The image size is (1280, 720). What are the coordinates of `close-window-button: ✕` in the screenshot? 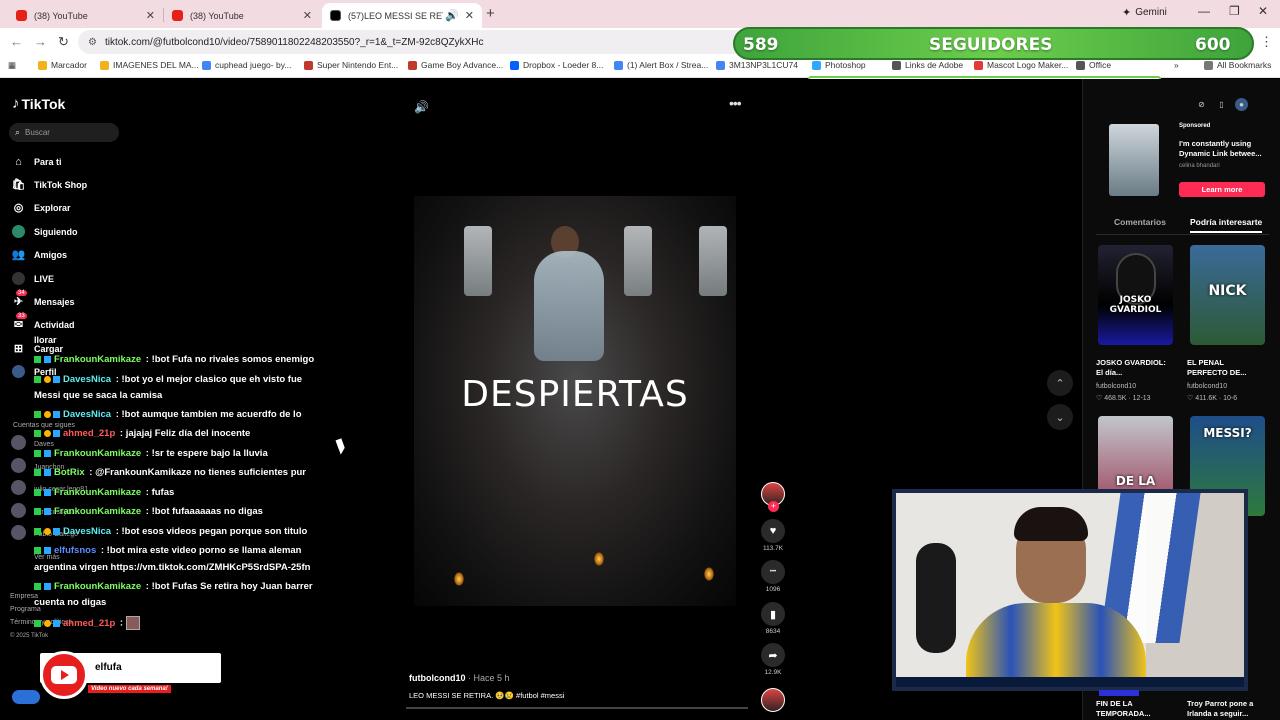 It's located at (1263, 11).